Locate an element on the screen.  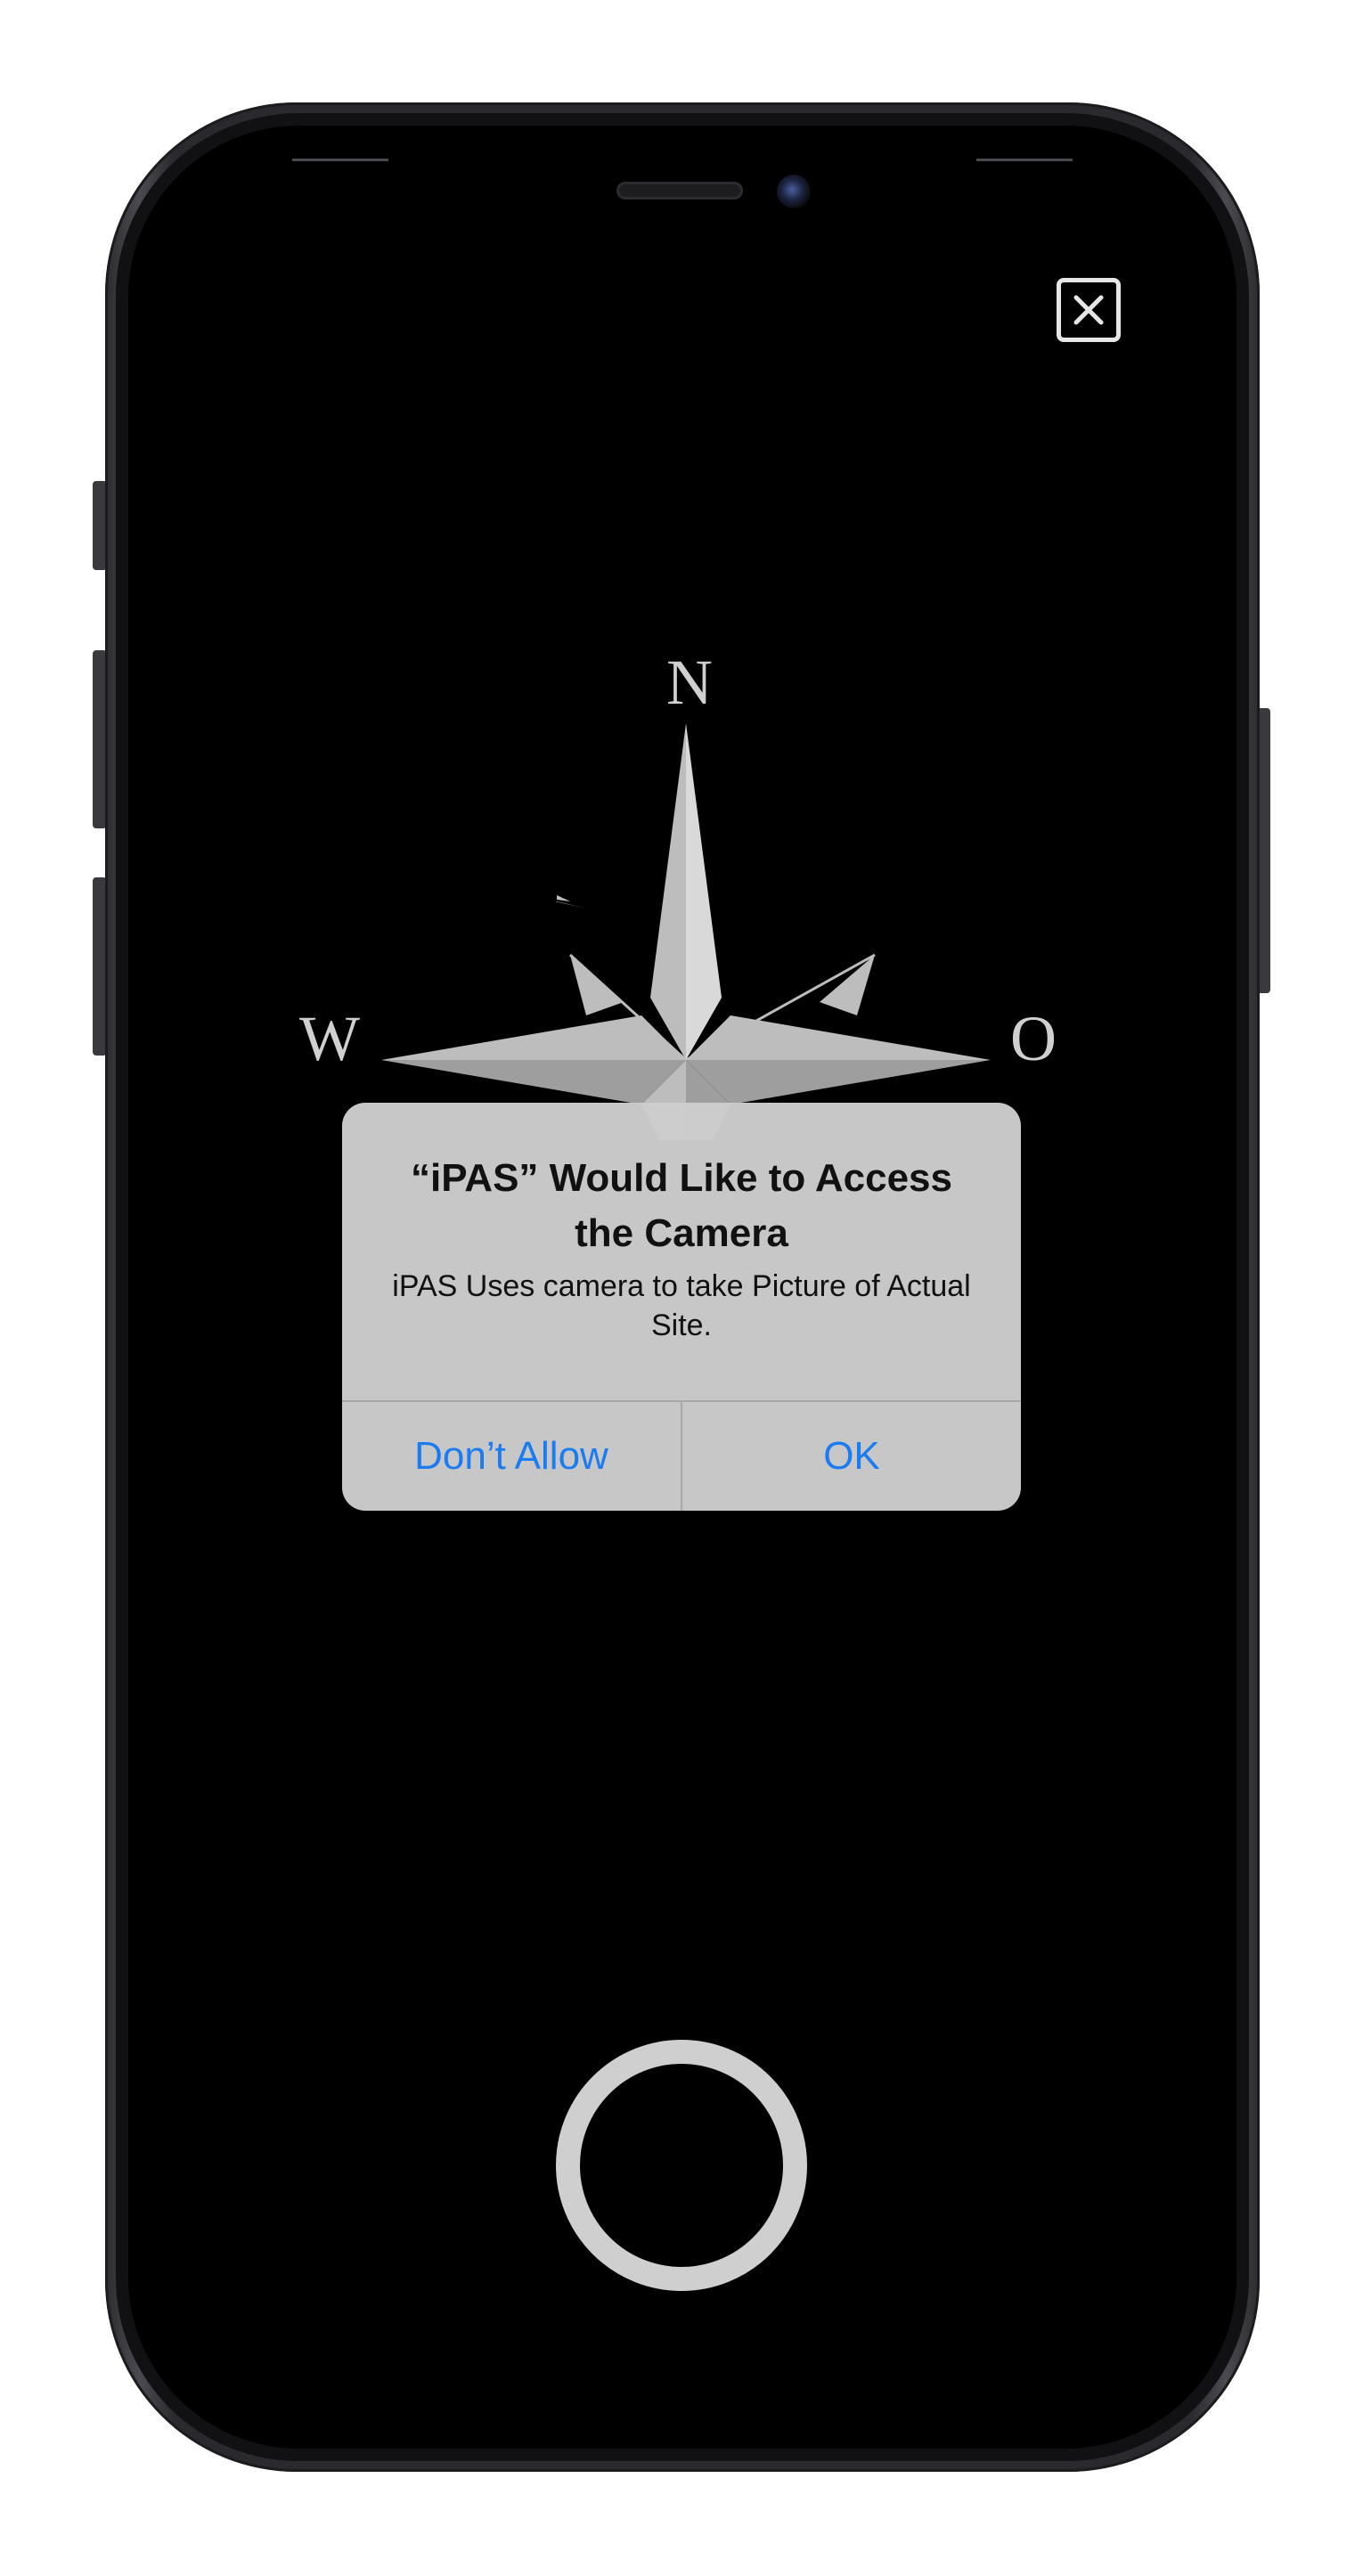
shutter-button is located at coordinates (681, 2165).